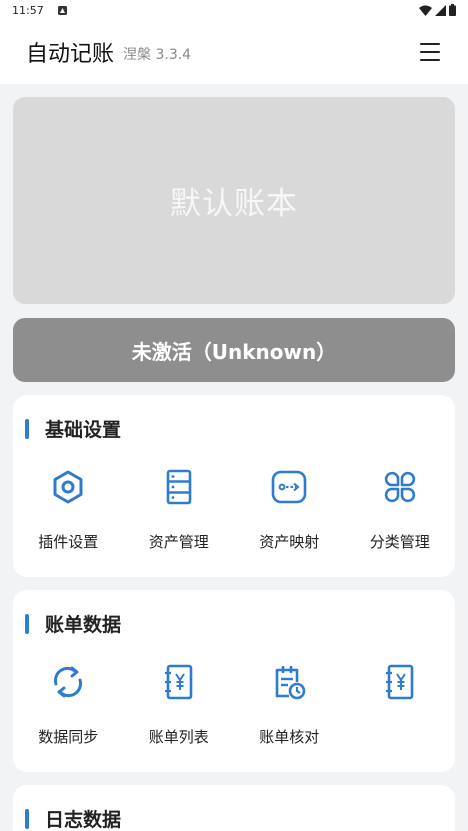  Describe the element at coordinates (178, 737) in the screenshot. I see `item-label: 账单列表` at that location.